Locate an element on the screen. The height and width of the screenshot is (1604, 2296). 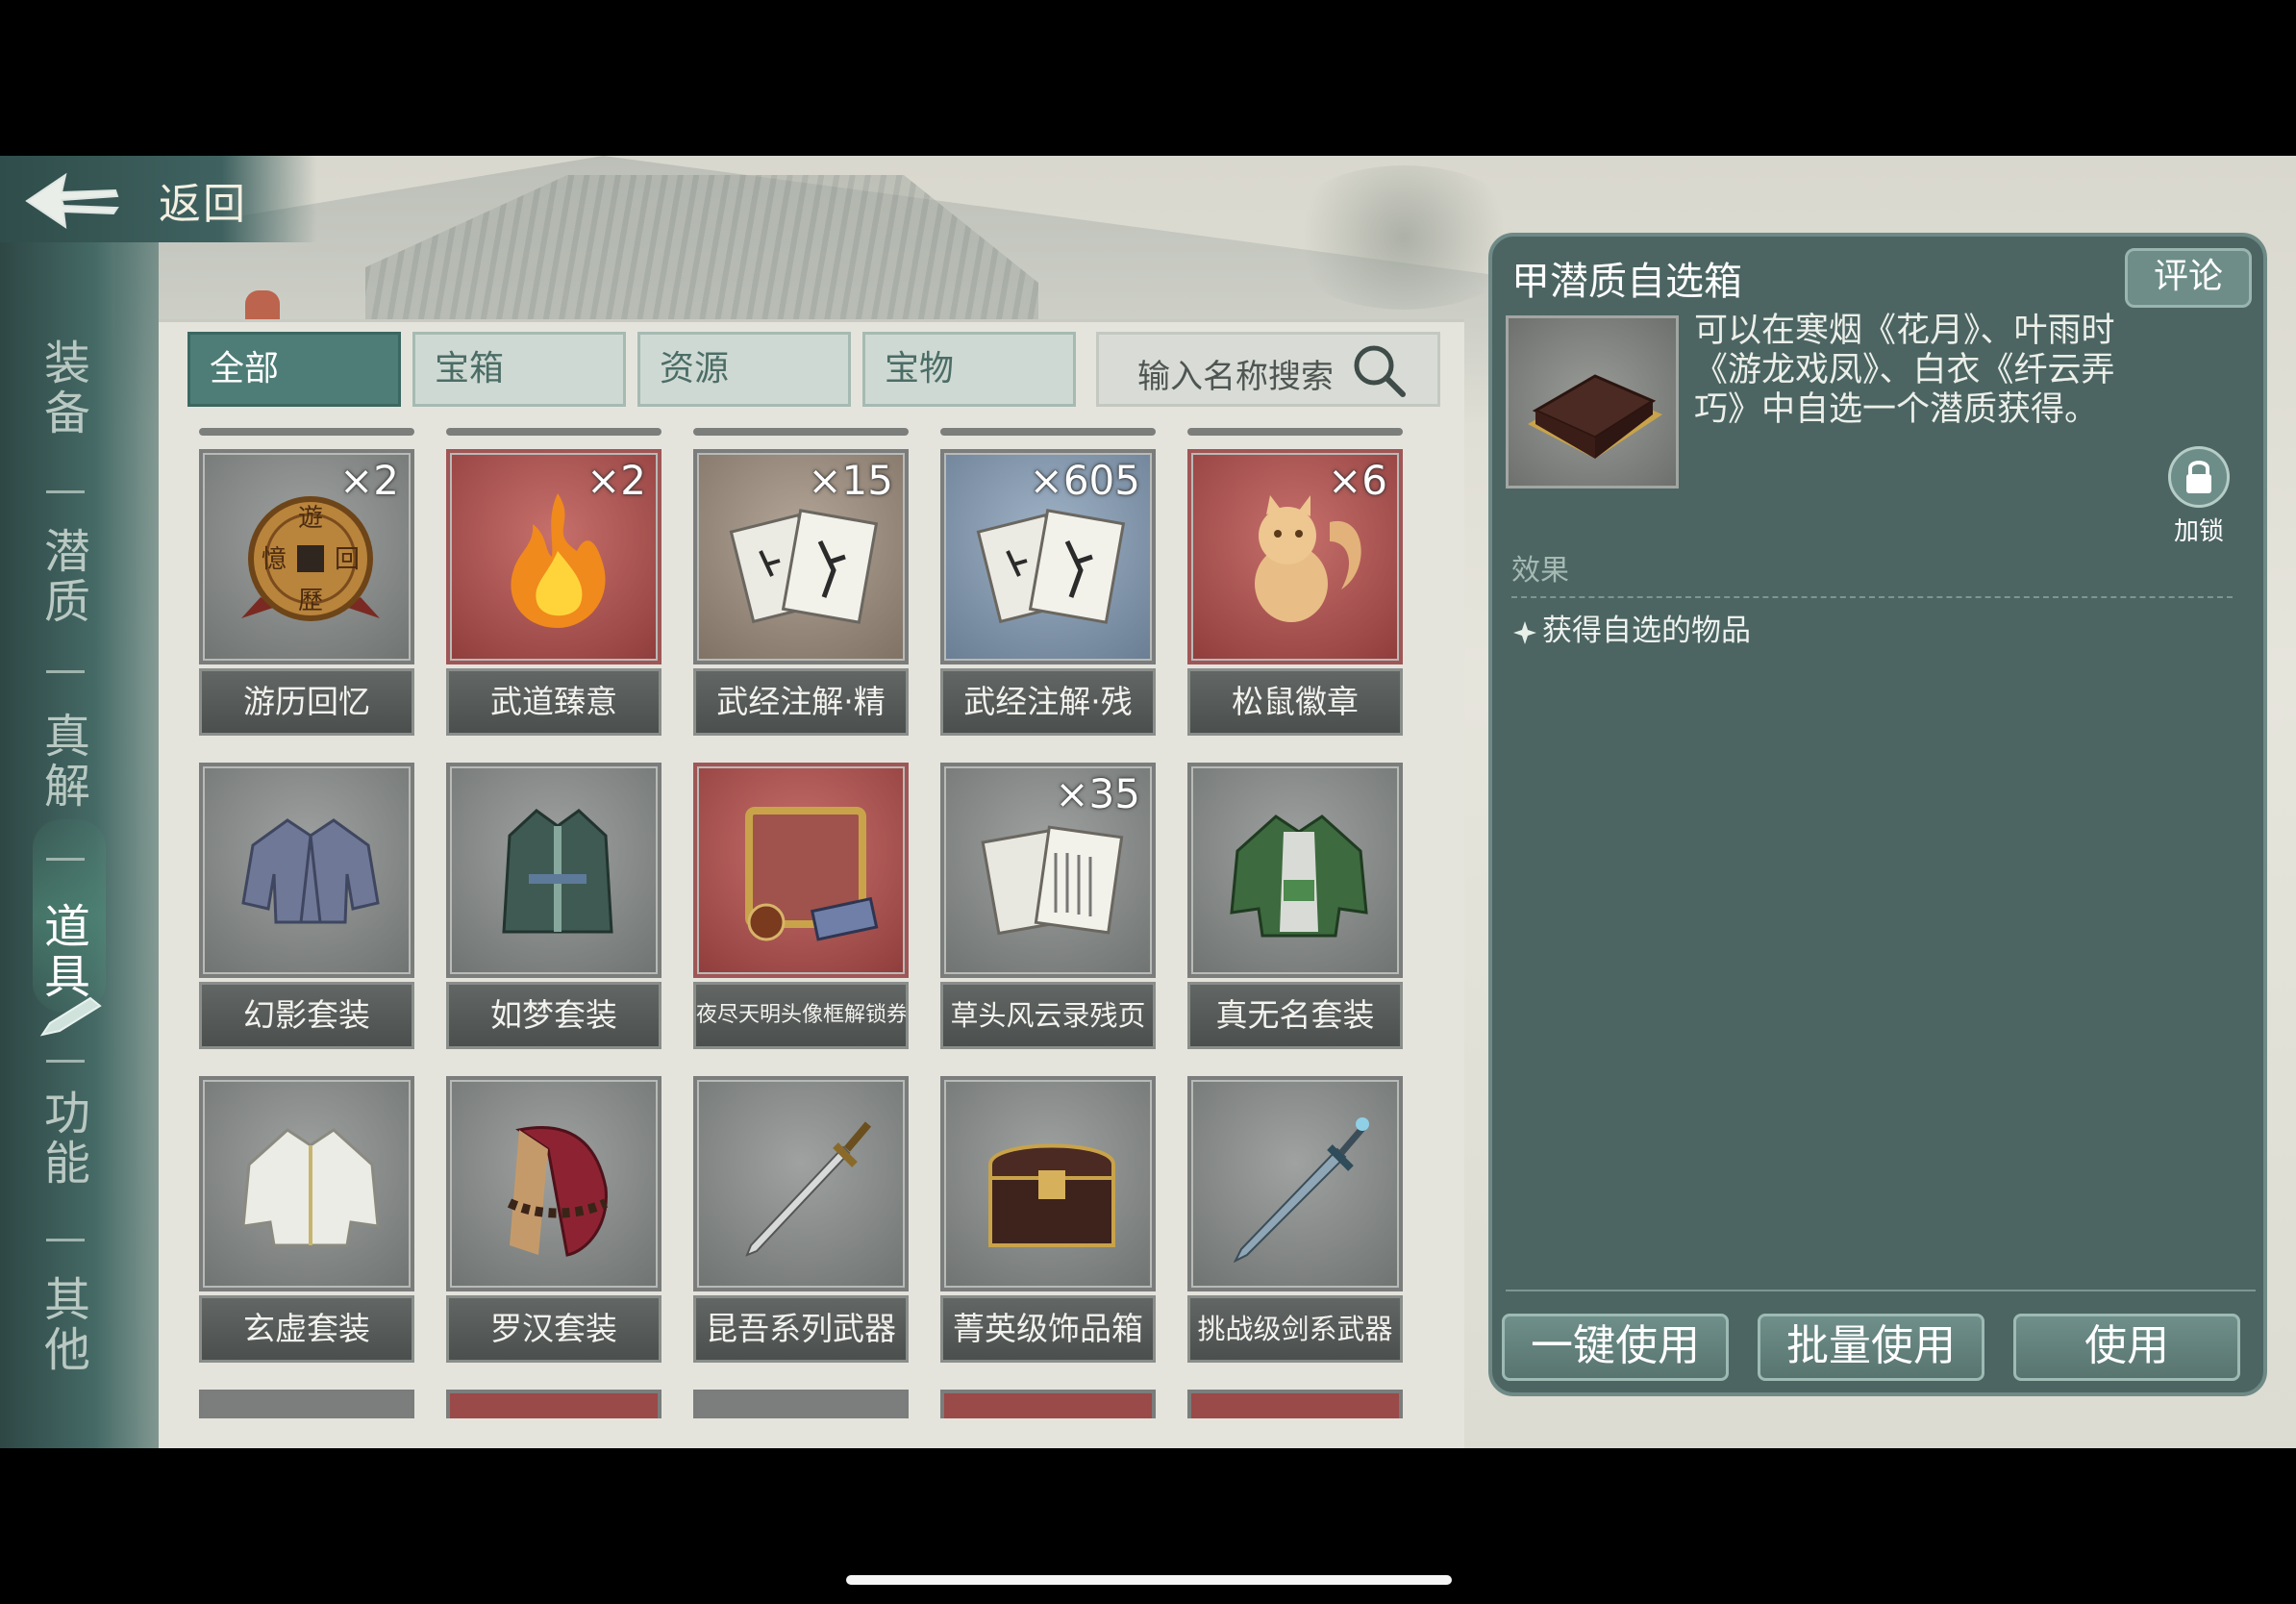
item-card: 真无名套装 is located at coordinates (1295, 909).